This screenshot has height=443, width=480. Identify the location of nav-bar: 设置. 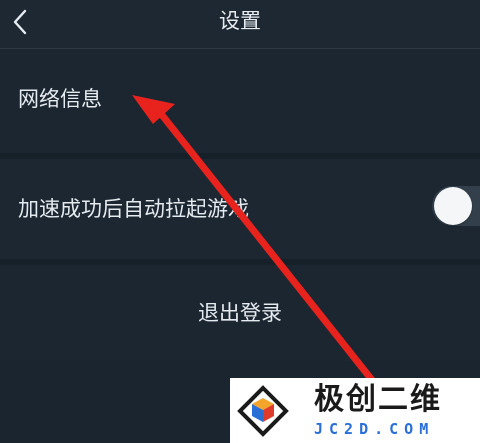
(240, 24).